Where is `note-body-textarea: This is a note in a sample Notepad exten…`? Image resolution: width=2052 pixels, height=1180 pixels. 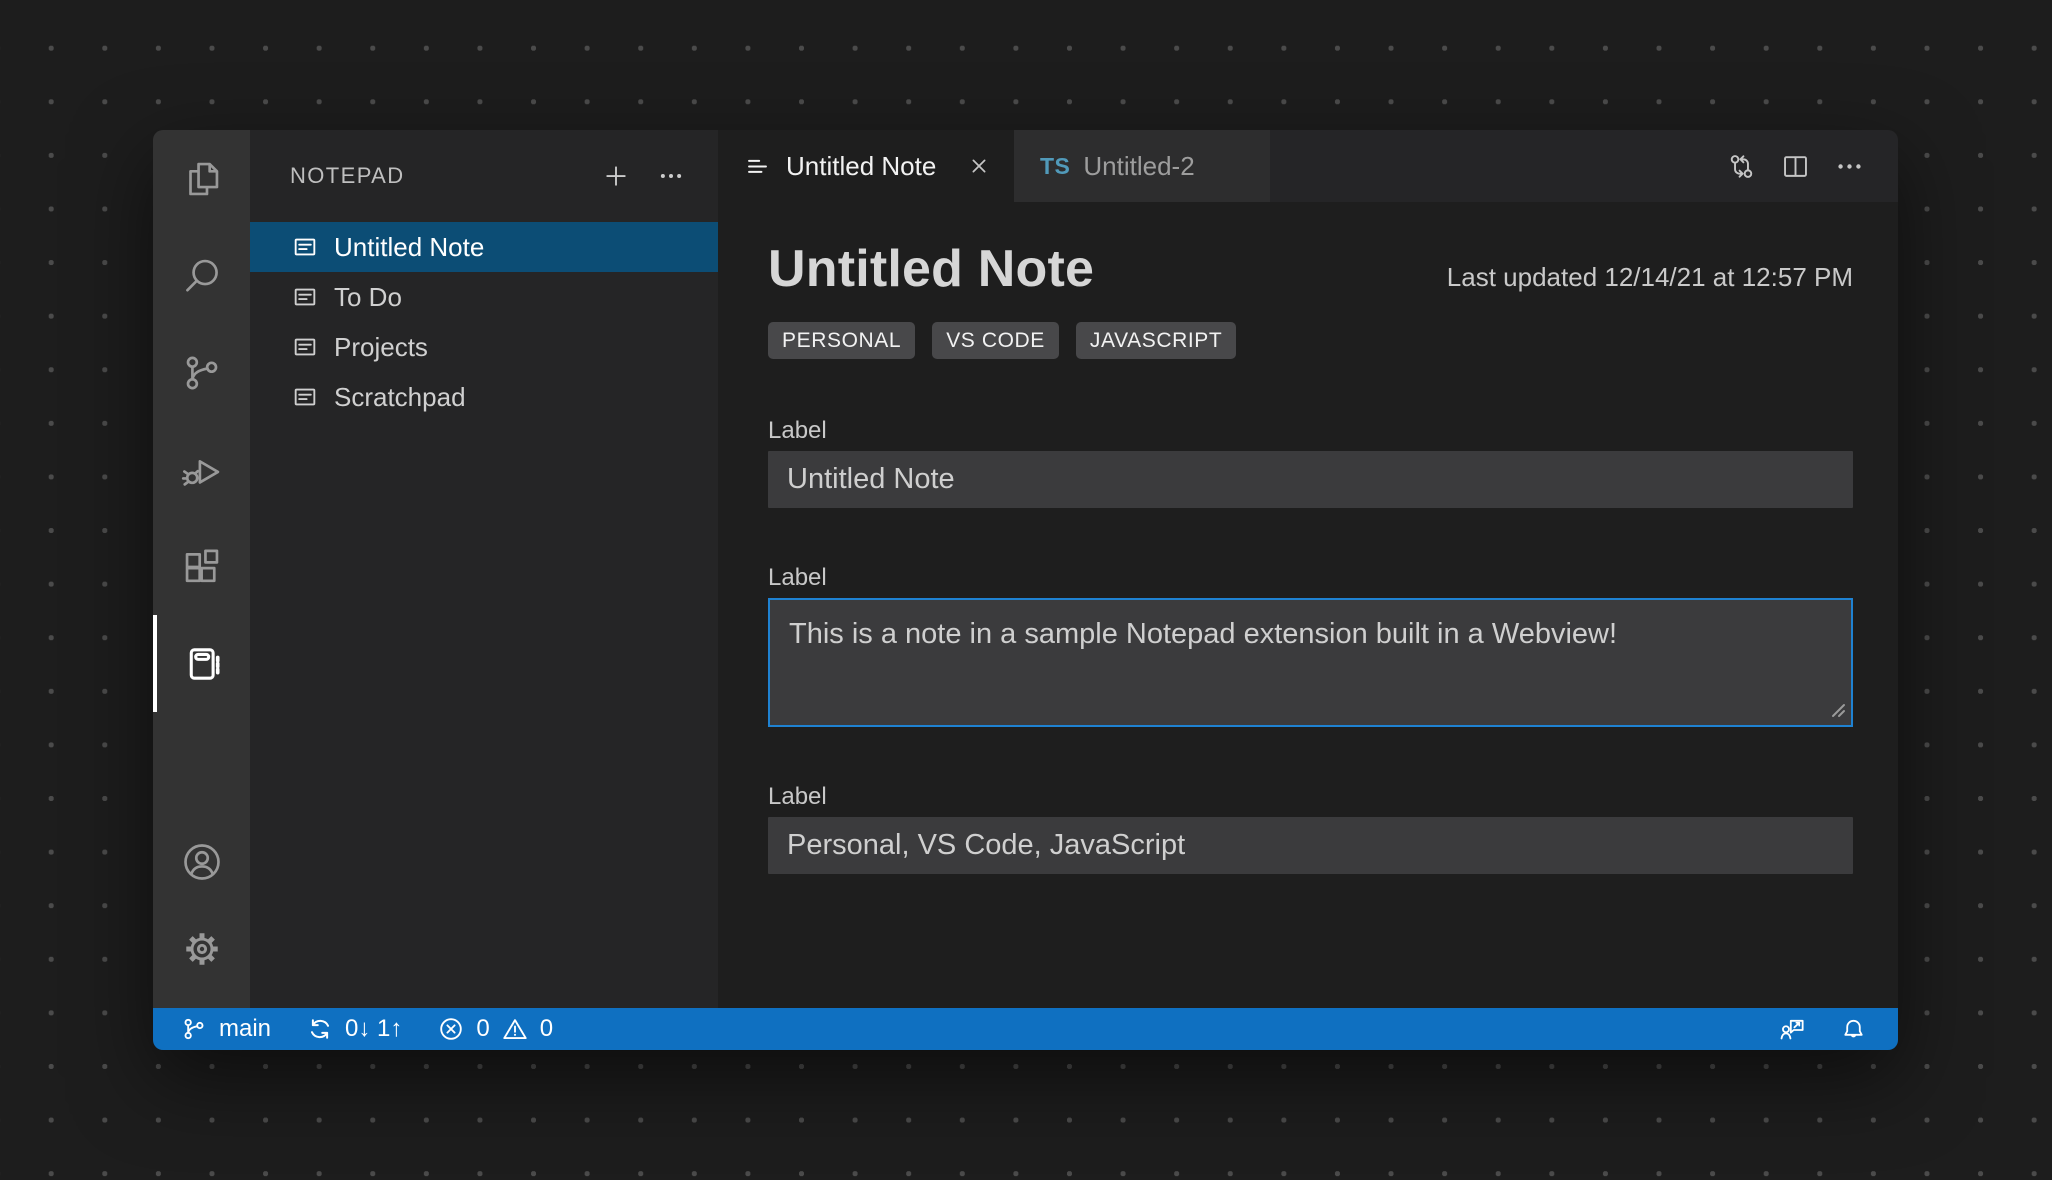
note-body-textarea: This is a note in a sample Notepad exten… is located at coordinates (1310, 662).